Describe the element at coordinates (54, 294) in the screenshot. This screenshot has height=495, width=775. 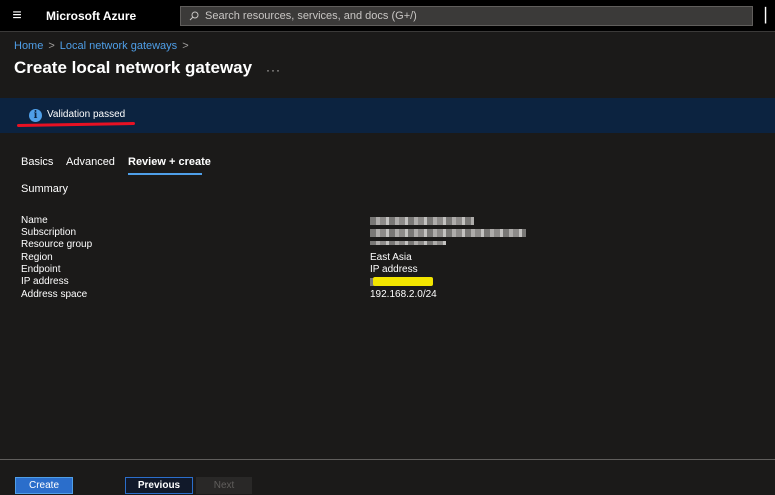
I see `label-address-space: Address space` at that location.